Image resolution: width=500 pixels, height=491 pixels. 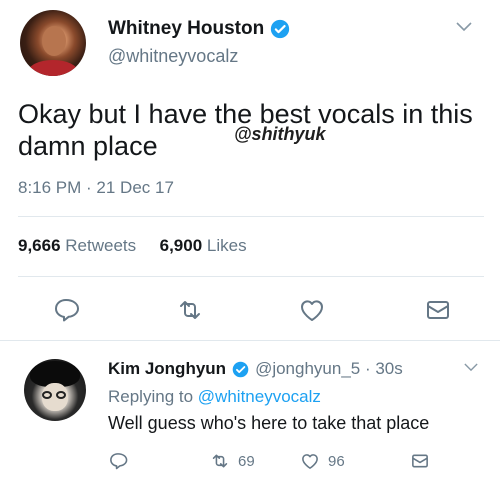 What do you see at coordinates (181, 245) in the screenshot?
I see `like-count: 6,900` at bounding box center [181, 245].